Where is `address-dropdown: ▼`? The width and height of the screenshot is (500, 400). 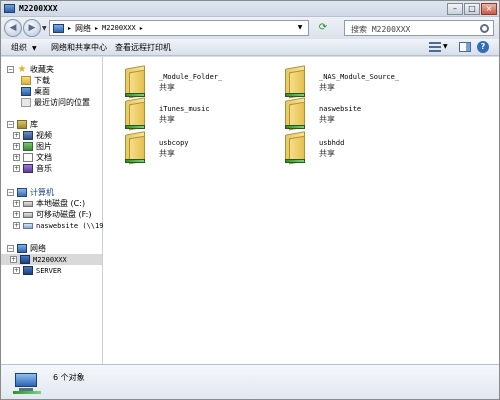 address-dropdown: ▼ is located at coordinates (300, 28).